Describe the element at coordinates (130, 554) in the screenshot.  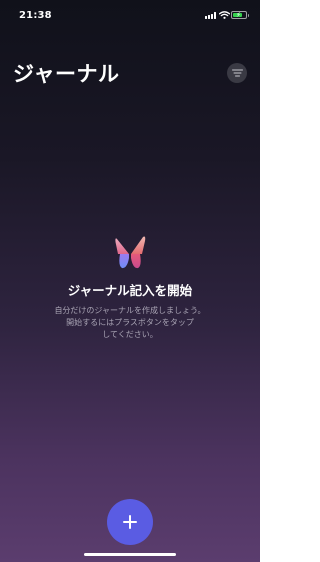
I see `home-indicator` at that location.